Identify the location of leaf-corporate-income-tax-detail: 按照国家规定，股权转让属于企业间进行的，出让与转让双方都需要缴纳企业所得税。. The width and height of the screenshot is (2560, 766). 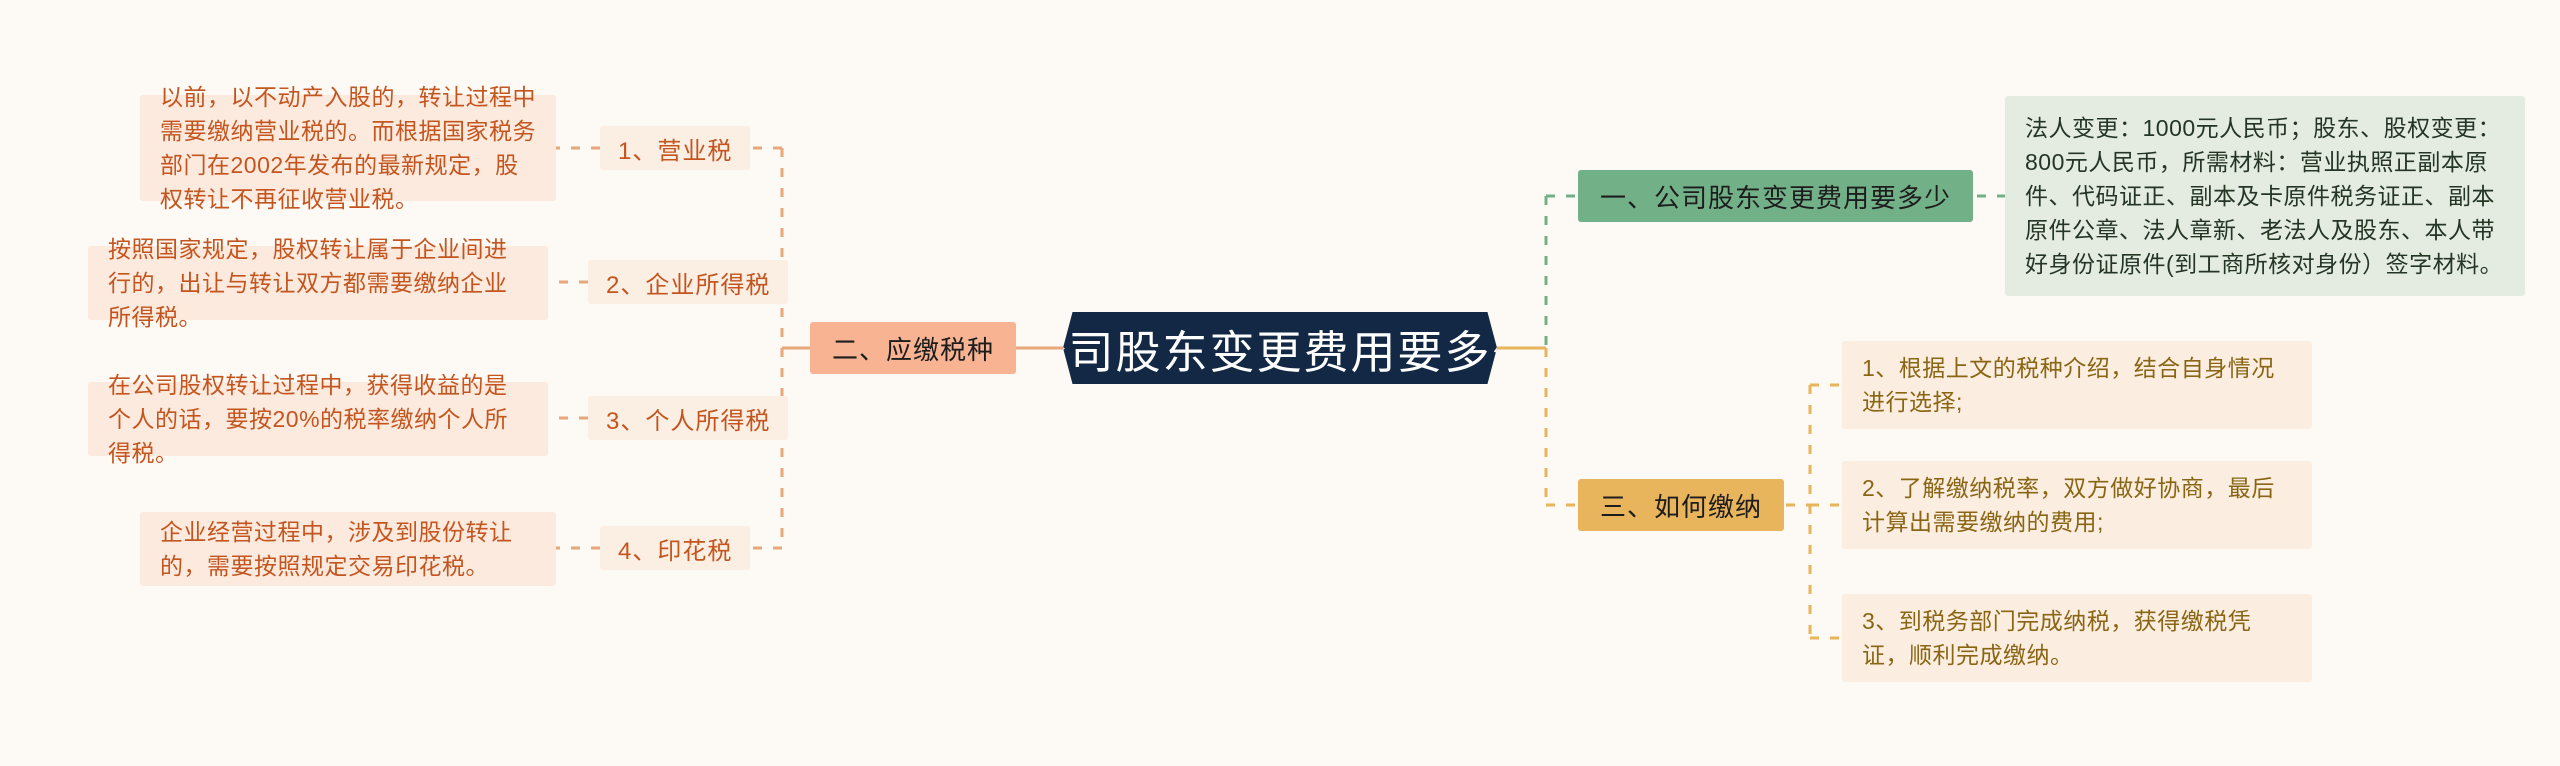
(318, 283).